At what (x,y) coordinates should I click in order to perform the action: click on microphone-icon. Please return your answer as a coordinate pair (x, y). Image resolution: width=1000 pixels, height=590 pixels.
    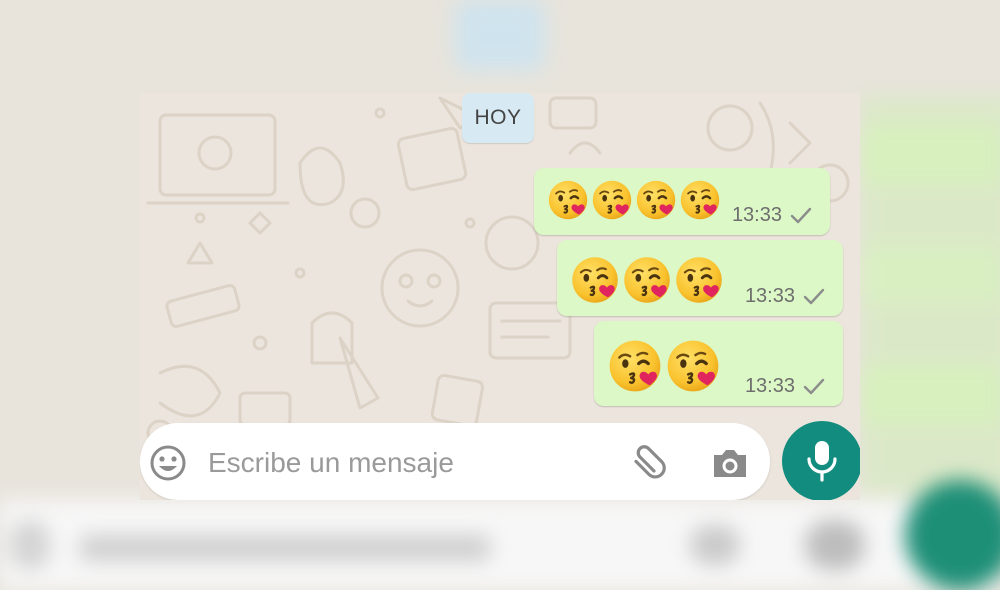
    Looking at the image, I should click on (822, 461).